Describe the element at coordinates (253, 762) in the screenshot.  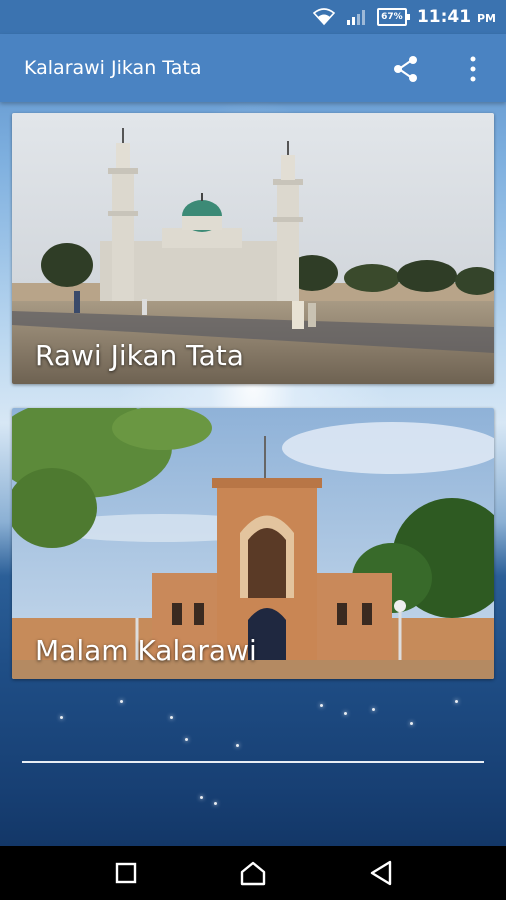
I see `divider` at that location.